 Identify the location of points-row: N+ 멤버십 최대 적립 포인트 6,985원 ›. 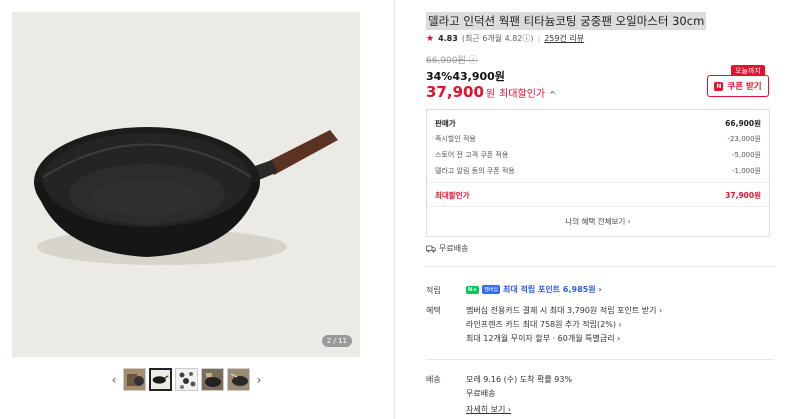
(534, 289).